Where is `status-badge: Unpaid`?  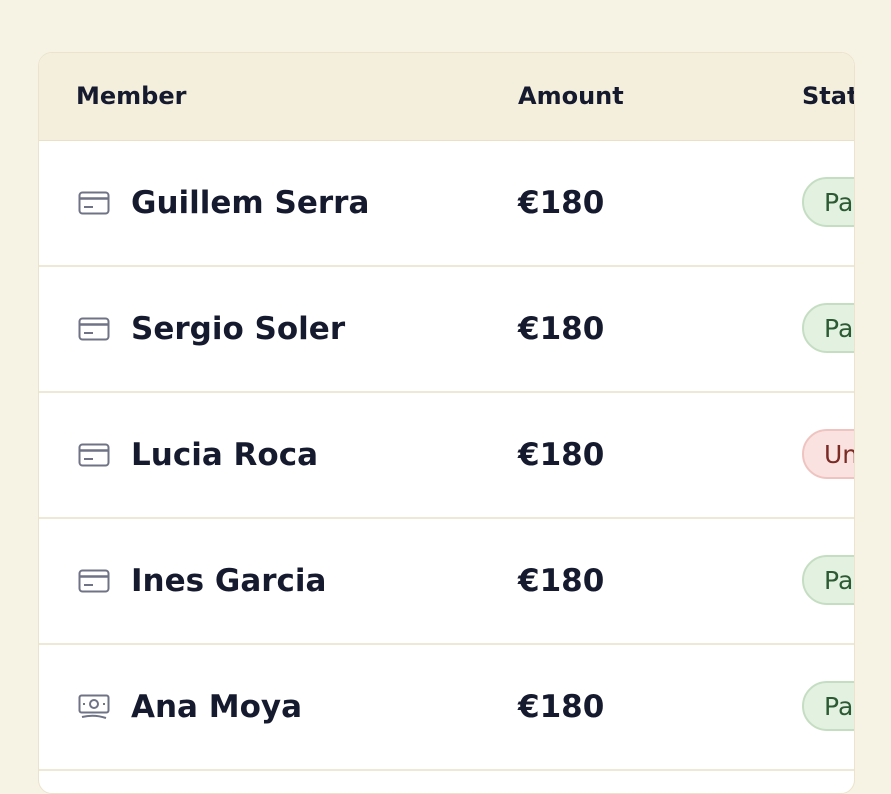
status-badge: Unpaid is located at coordinates (828, 454).